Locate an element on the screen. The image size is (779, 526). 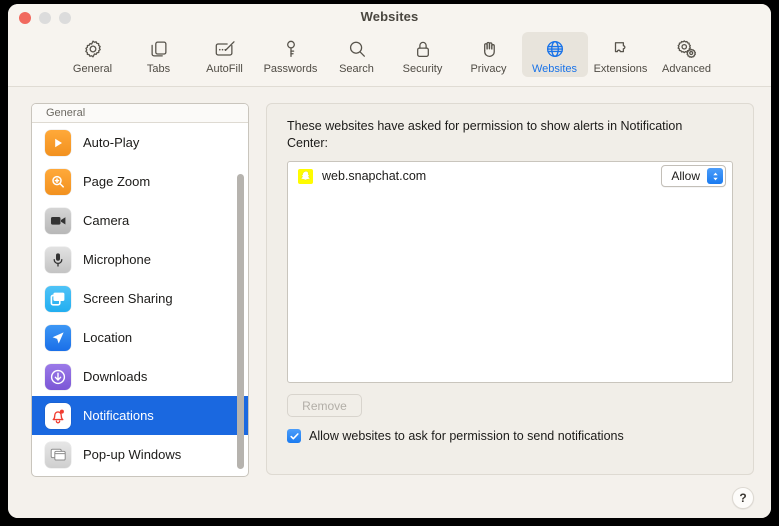
screen-share-icon is located at coordinates (58, 298).